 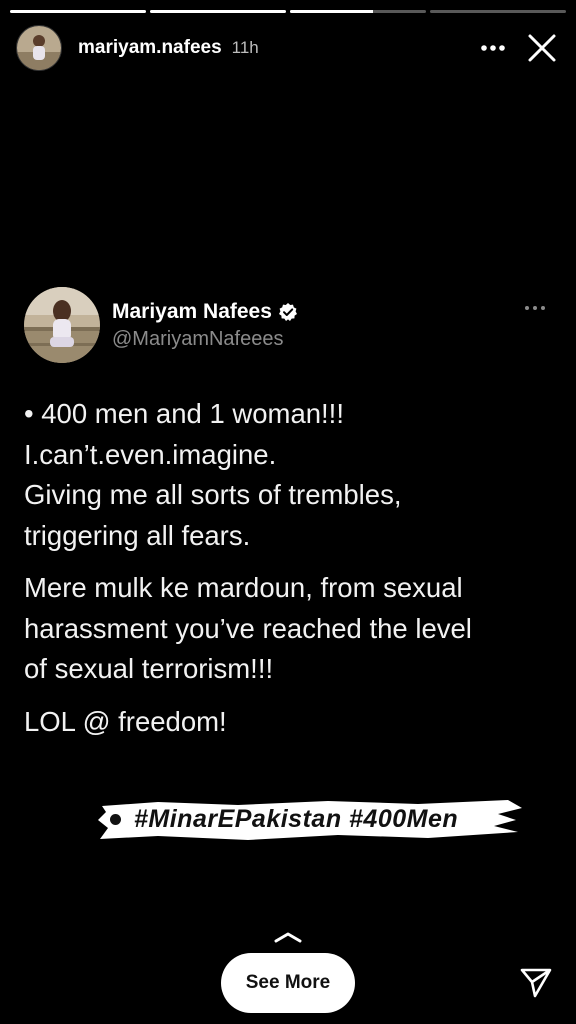 What do you see at coordinates (198, 338) in the screenshot?
I see `handle: @MariyamNafeees` at bounding box center [198, 338].